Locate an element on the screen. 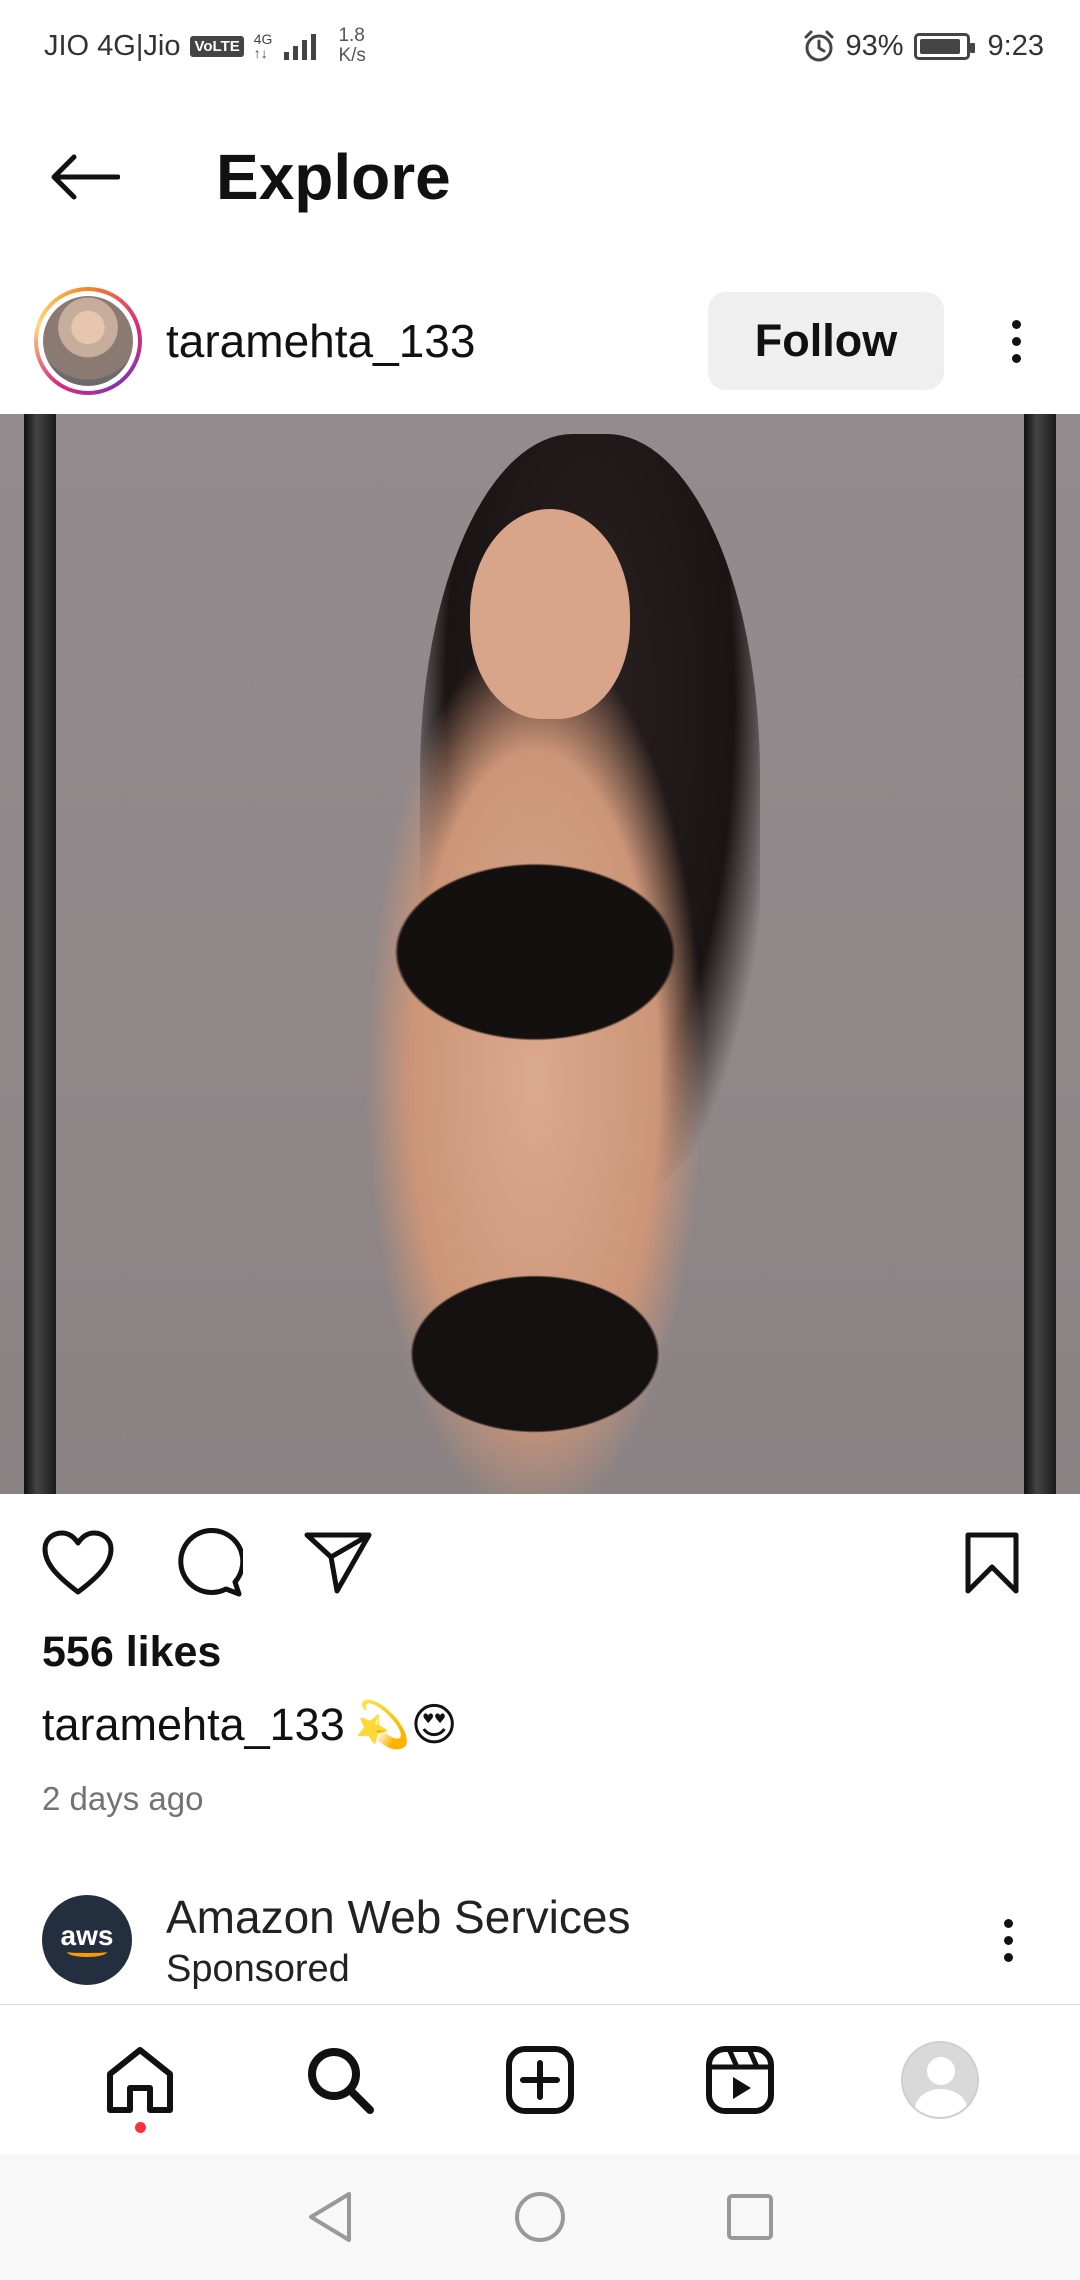 The image size is (1080, 2280). sponsor-name: Amazon Web Services is located at coordinates (551, 1917).